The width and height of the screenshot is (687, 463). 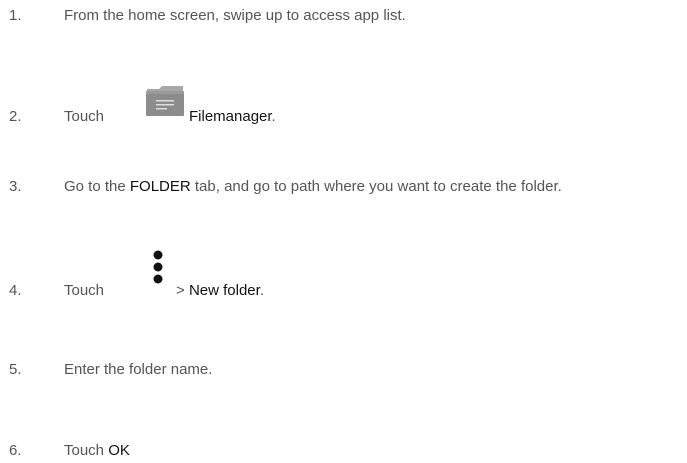 I want to click on step-number: 2., so click(x=15, y=116).